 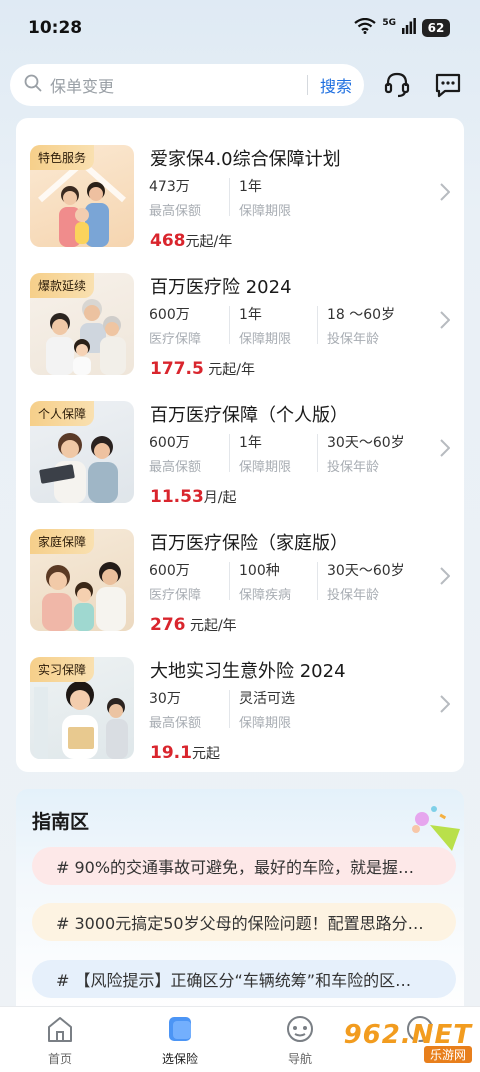 What do you see at coordinates (62, 669) in the screenshot?
I see `product-tag: 实习保障` at bounding box center [62, 669].